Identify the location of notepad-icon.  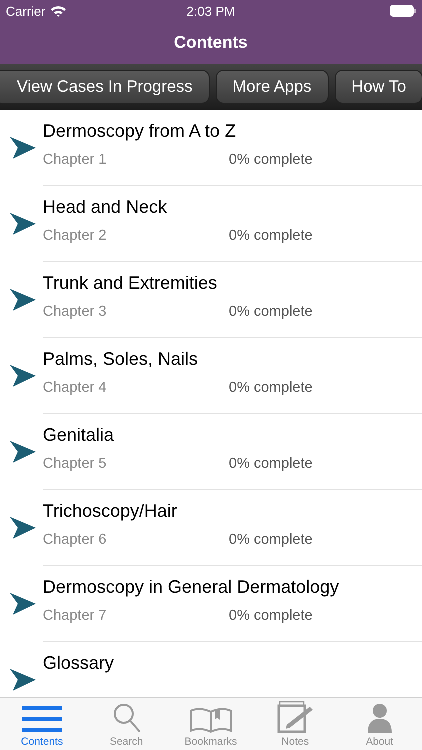
(295, 717).